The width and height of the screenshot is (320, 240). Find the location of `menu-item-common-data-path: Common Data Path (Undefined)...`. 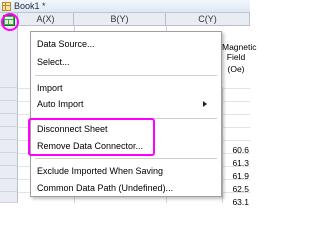

menu-item-common-data-path: Common Data Path (Undefined)... is located at coordinates (126, 188).